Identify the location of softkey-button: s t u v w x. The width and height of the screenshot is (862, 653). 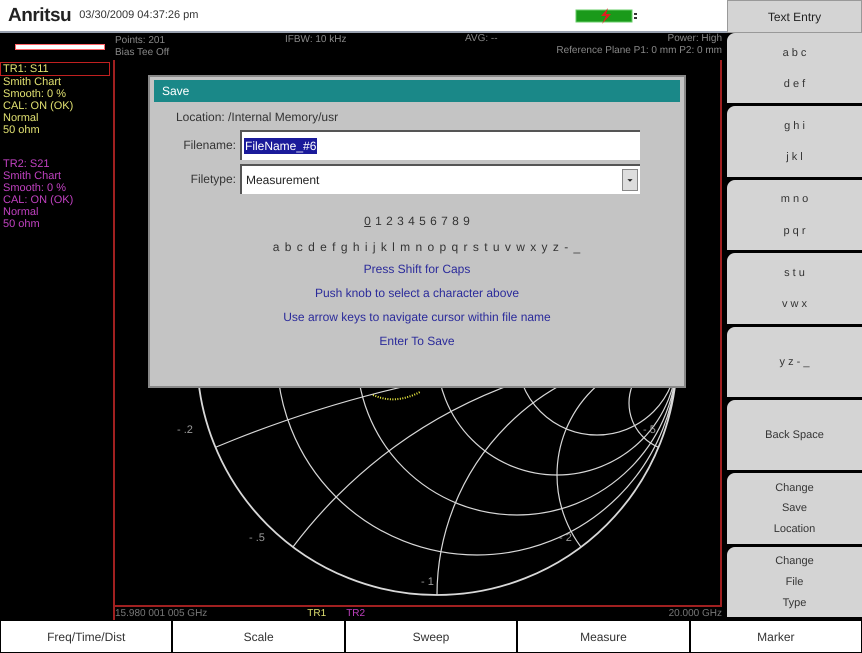
(794, 289).